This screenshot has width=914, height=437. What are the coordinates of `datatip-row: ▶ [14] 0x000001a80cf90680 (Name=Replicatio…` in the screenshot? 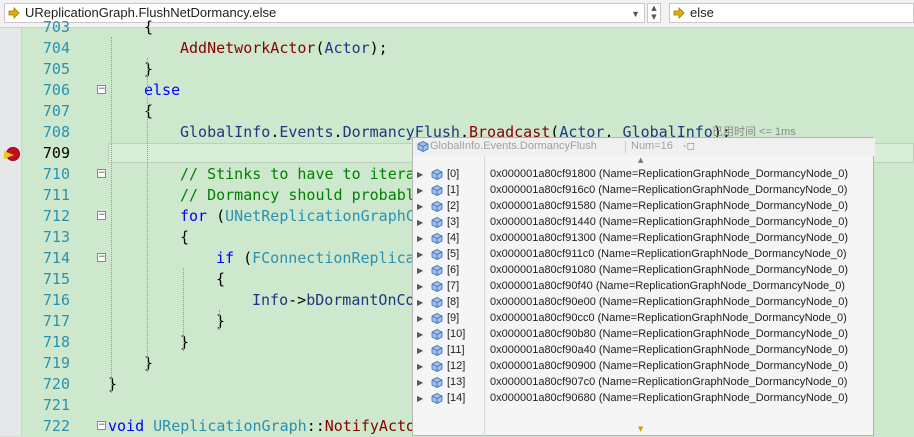 It's located at (643, 399).